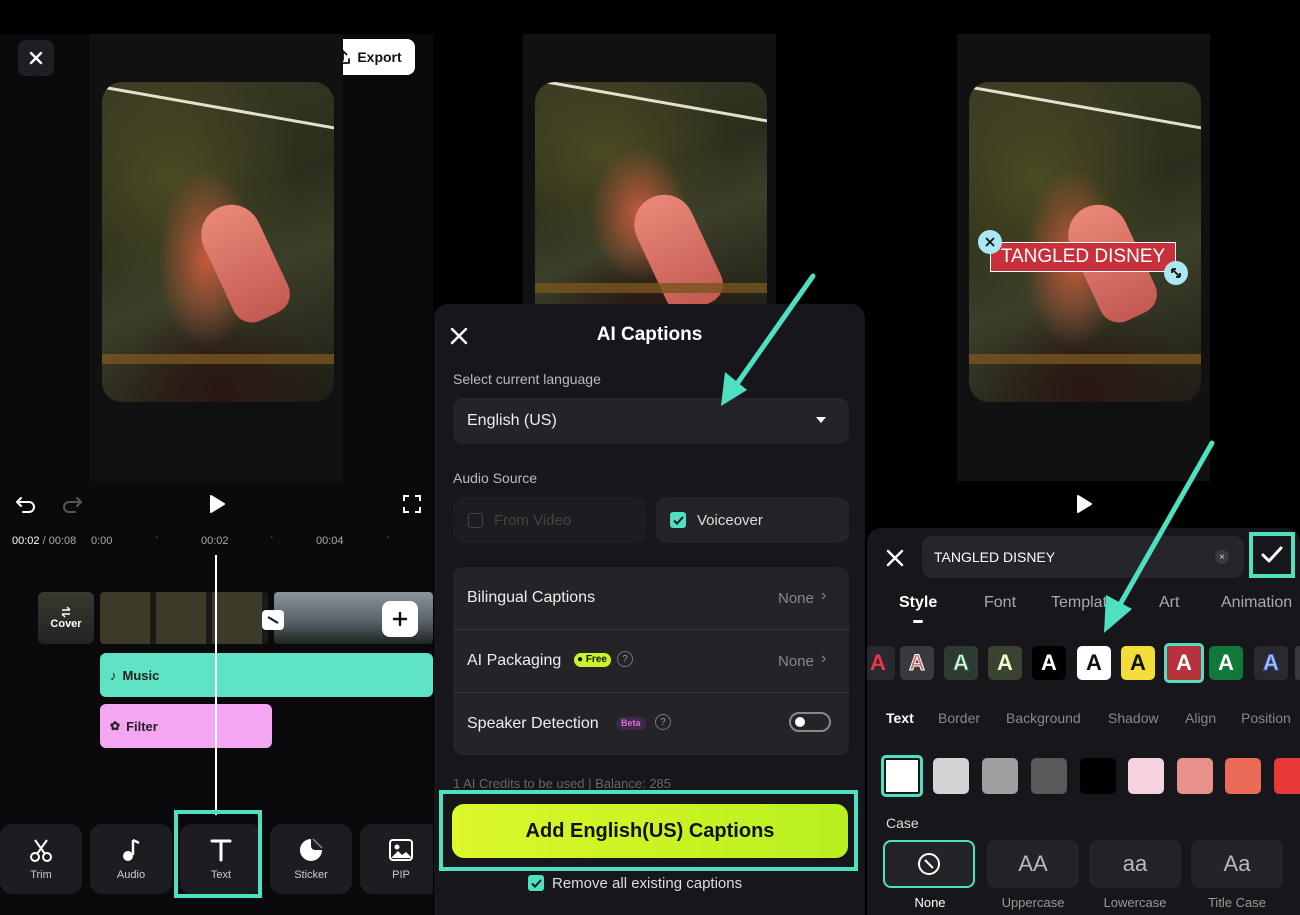  I want to click on style-preset-5: A, so click(1049, 663).